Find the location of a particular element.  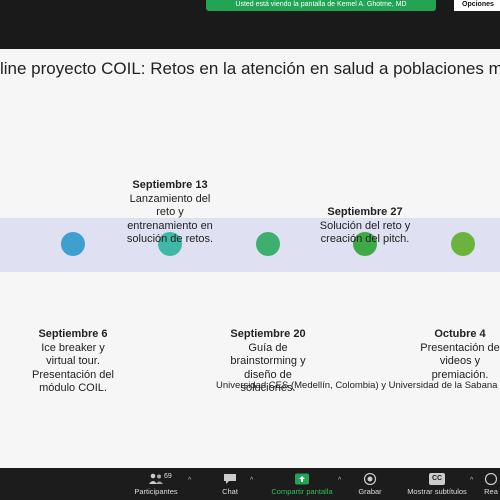

event-date: Septiembre 13 is located at coordinates (170, 185).